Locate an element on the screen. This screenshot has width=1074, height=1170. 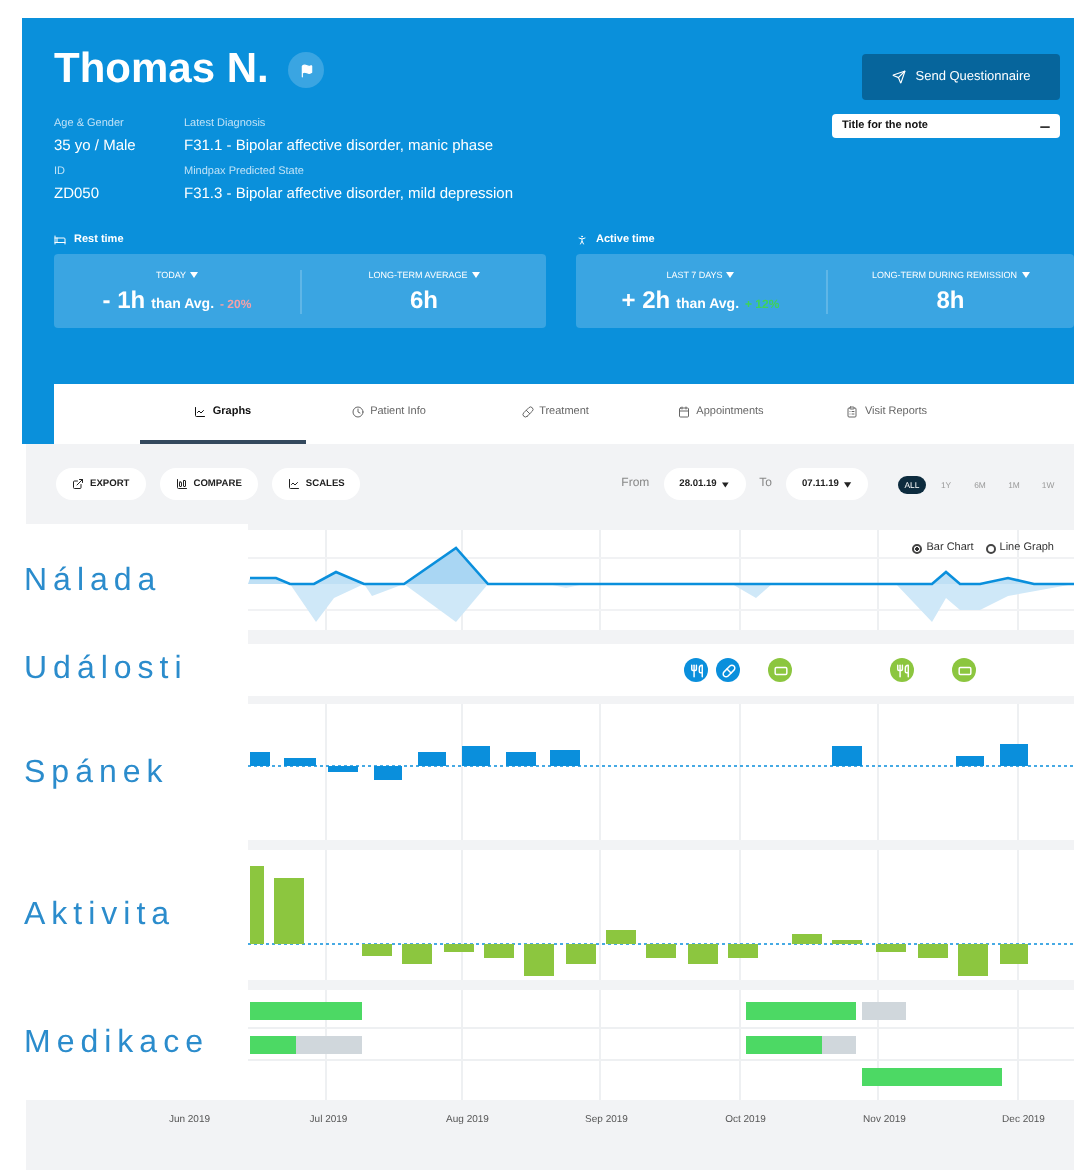
send-icon is located at coordinates (898, 77).